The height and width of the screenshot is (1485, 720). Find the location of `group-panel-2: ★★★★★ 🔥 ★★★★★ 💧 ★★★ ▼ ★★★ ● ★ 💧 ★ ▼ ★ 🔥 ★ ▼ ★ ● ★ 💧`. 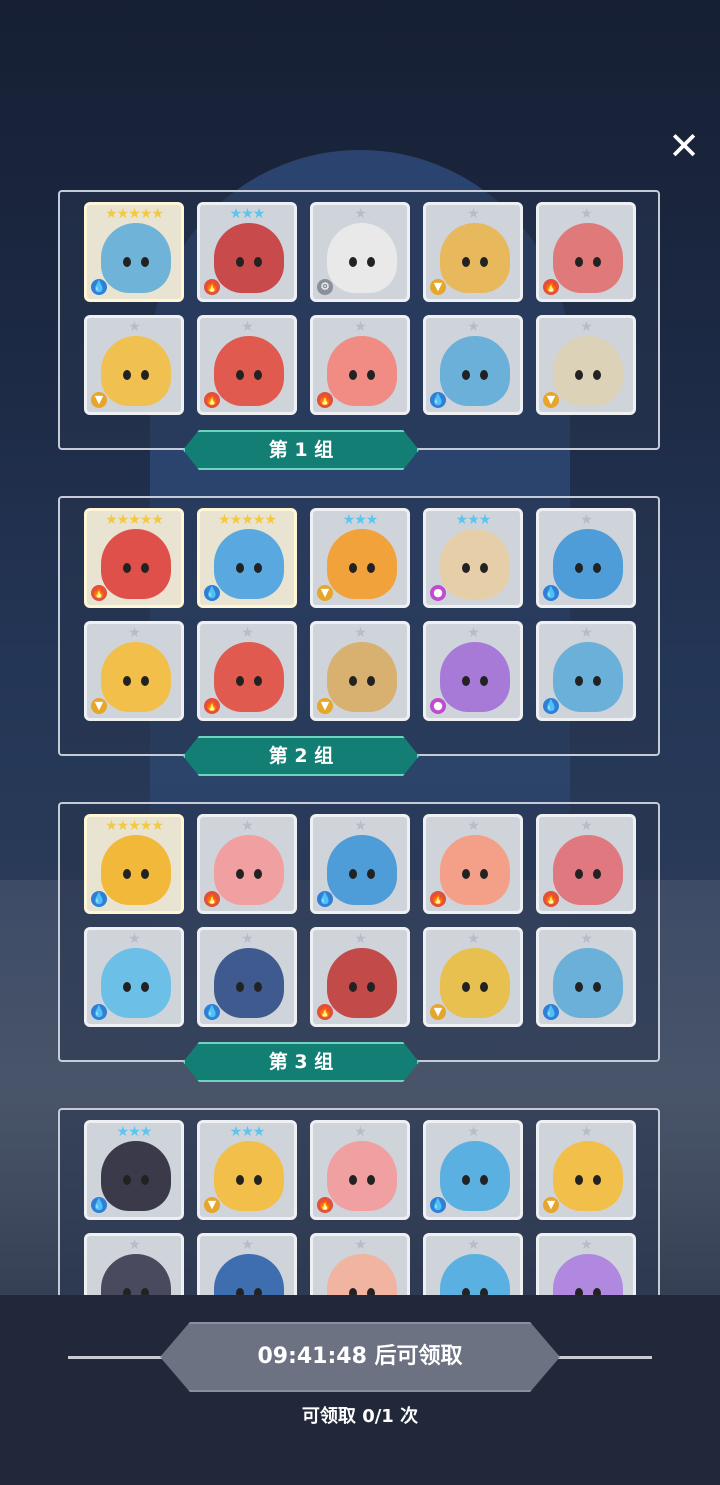

group-panel-2: ★★★★★ 🔥 ★★★★★ 💧 ★★★ ▼ ★★★ ● ★ 💧 ★ ▼ ★ 🔥 ★ ▼ ★ ● ★ 💧 is located at coordinates (359, 626).